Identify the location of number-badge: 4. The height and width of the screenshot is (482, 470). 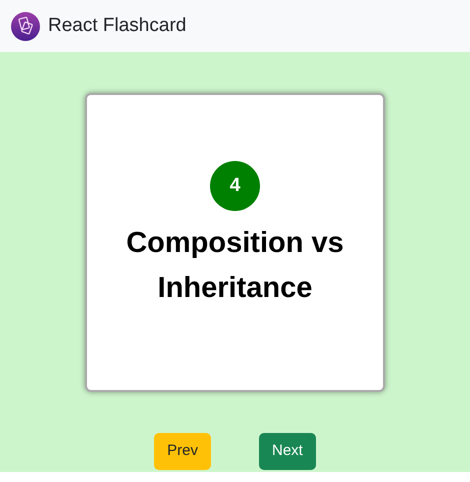
(235, 186).